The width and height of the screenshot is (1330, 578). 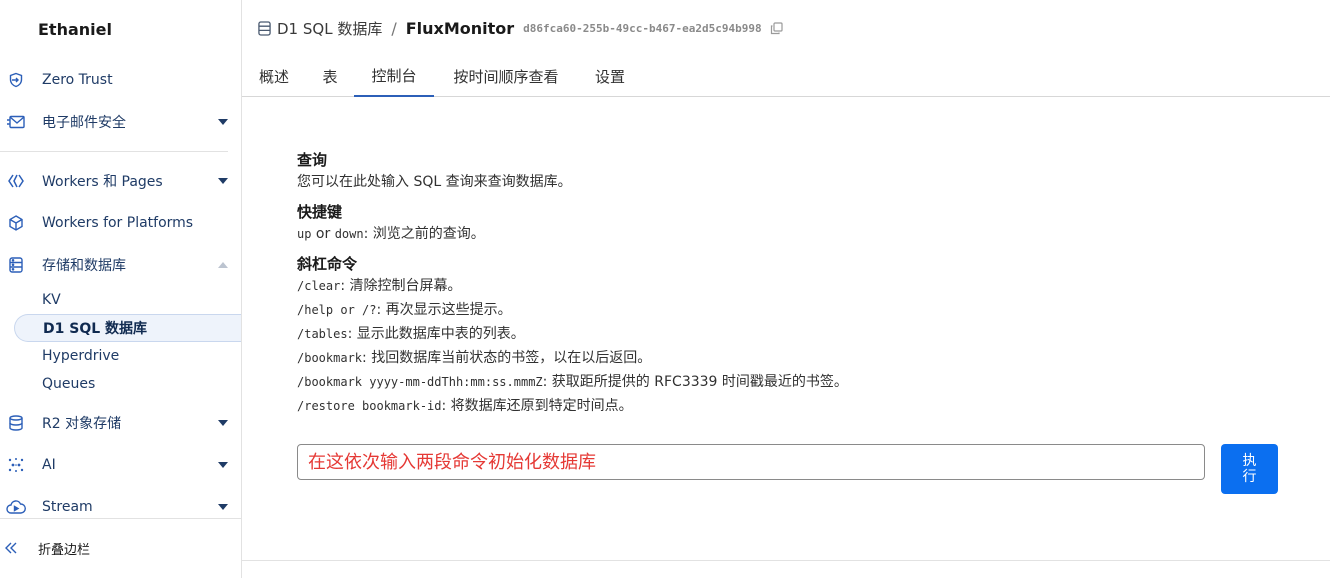 What do you see at coordinates (127, 356) in the screenshot?
I see `sidebar-subitem-hyperdrive: Hyperdrive` at bounding box center [127, 356].